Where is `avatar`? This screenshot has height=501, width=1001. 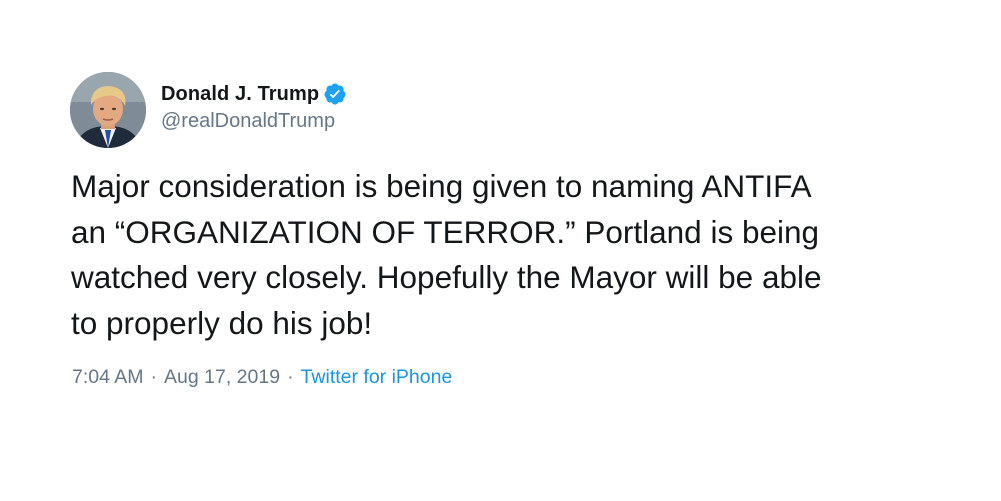 avatar is located at coordinates (108, 110).